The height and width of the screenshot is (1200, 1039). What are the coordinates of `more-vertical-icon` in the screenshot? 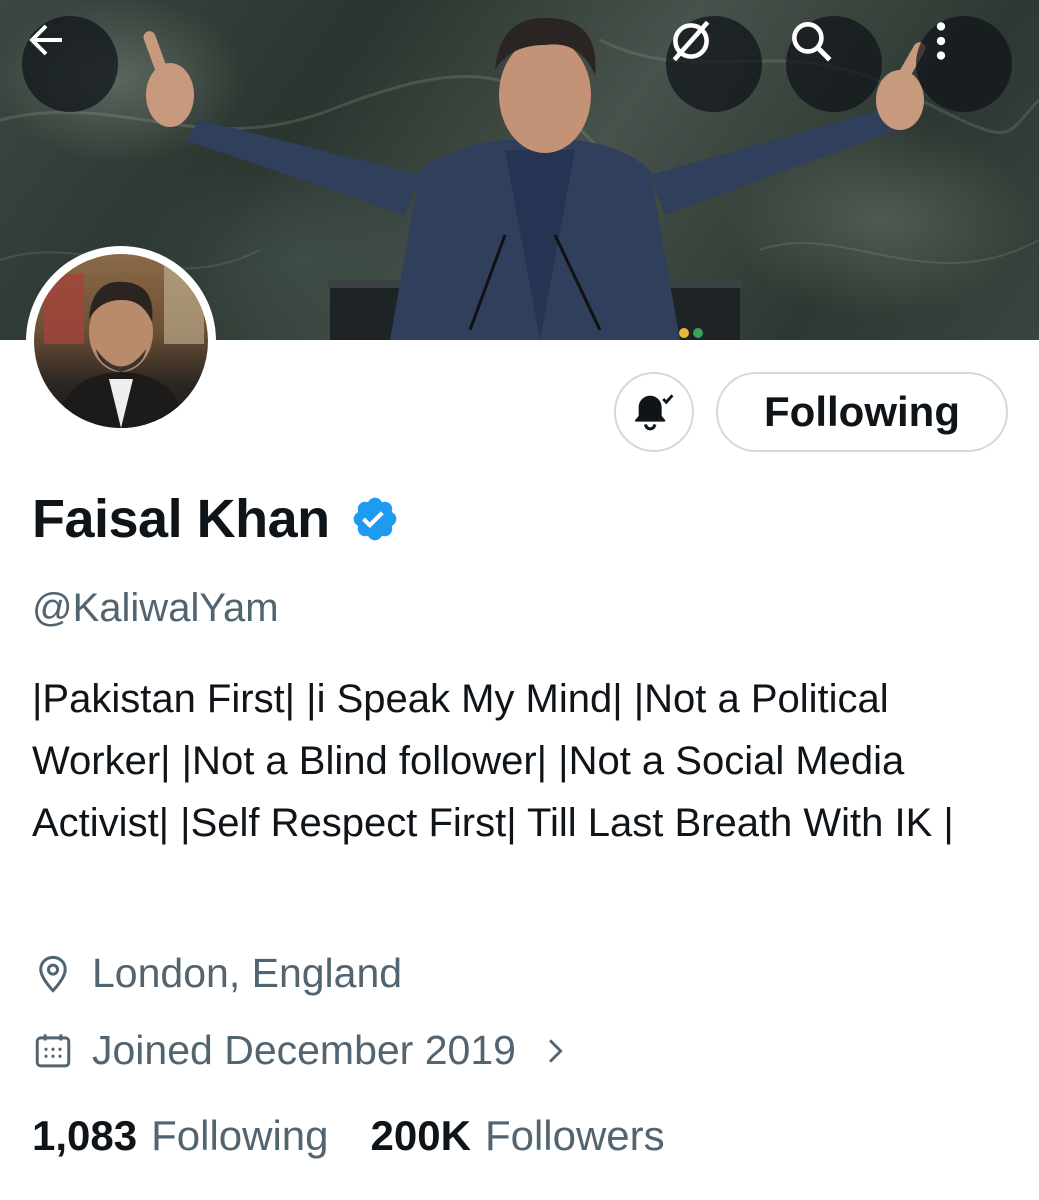 It's located at (941, 41).